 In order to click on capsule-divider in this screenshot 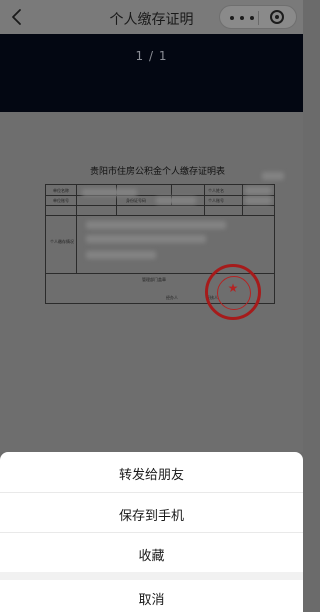, I will do `click(258, 18)`.